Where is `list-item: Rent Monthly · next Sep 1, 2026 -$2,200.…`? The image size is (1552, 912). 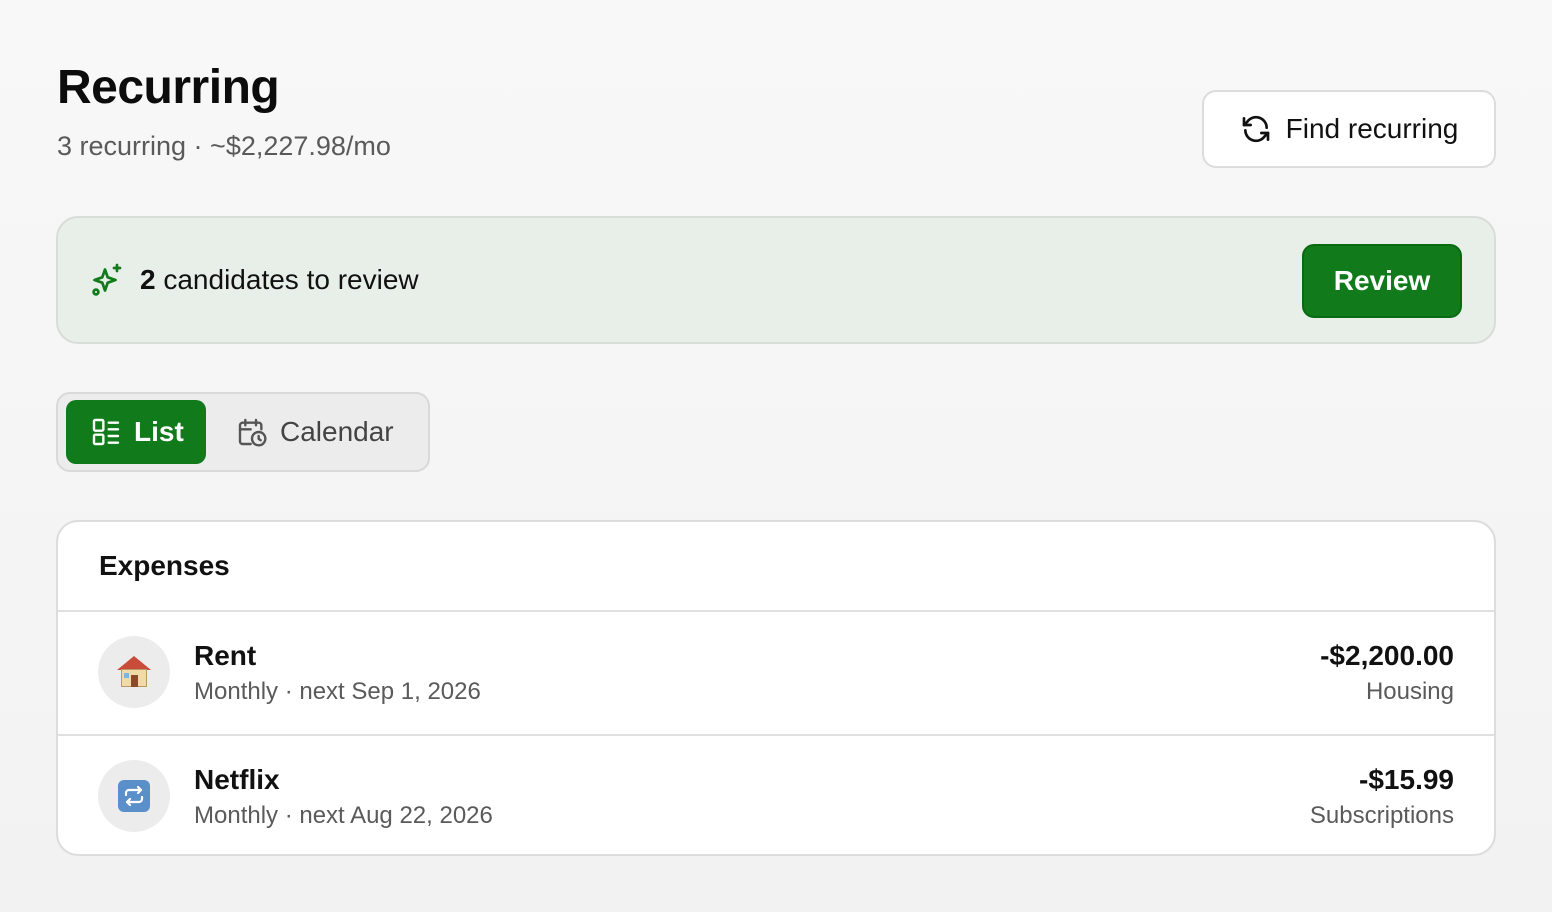 list-item: Rent Monthly · next Sep 1, 2026 -$2,200.… is located at coordinates (776, 673).